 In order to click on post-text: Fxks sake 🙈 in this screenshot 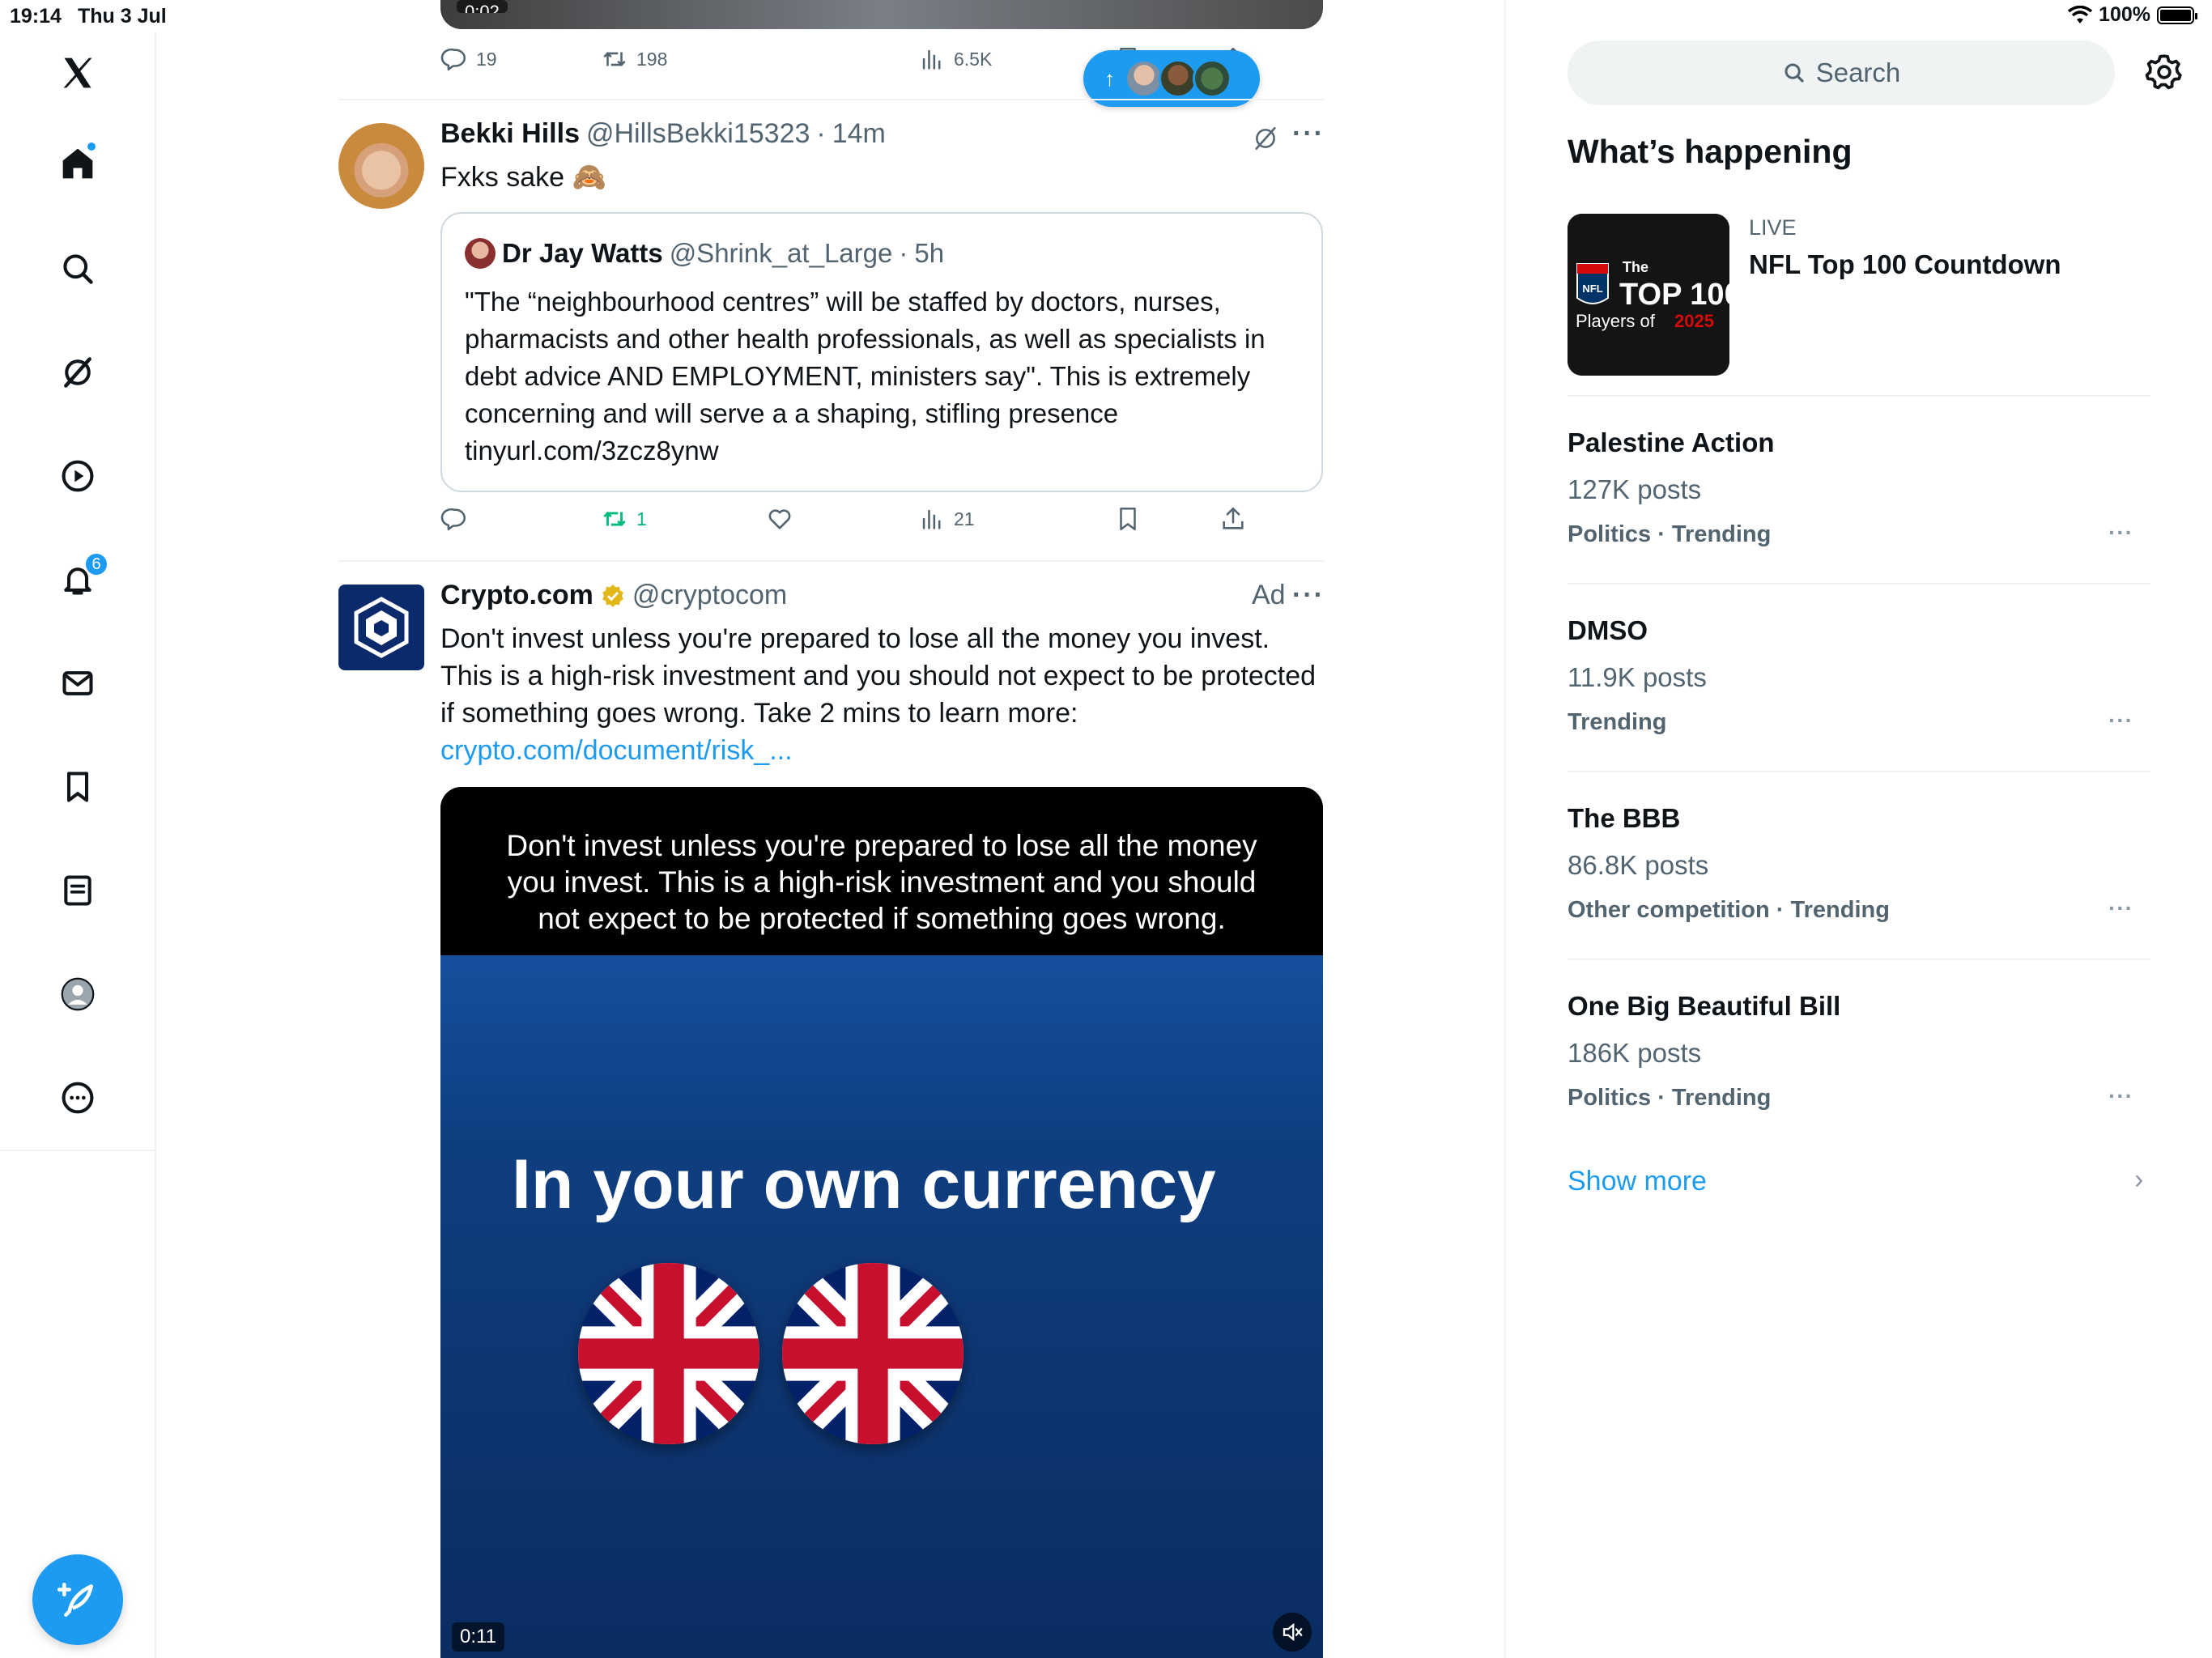, I will do `click(523, 177)`.